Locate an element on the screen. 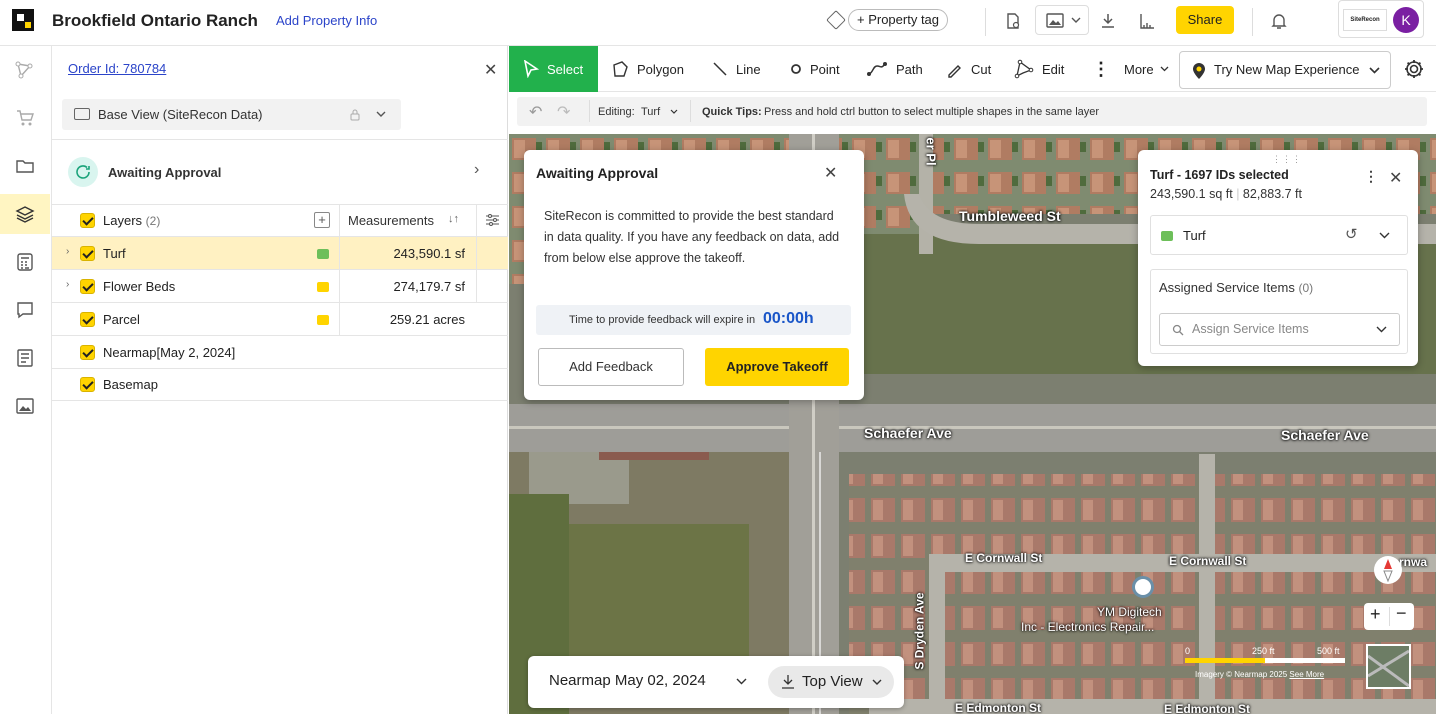 This screenshot has width=1436, height=714. reset-icon: ↺ is located at coordinates (1351, 234).